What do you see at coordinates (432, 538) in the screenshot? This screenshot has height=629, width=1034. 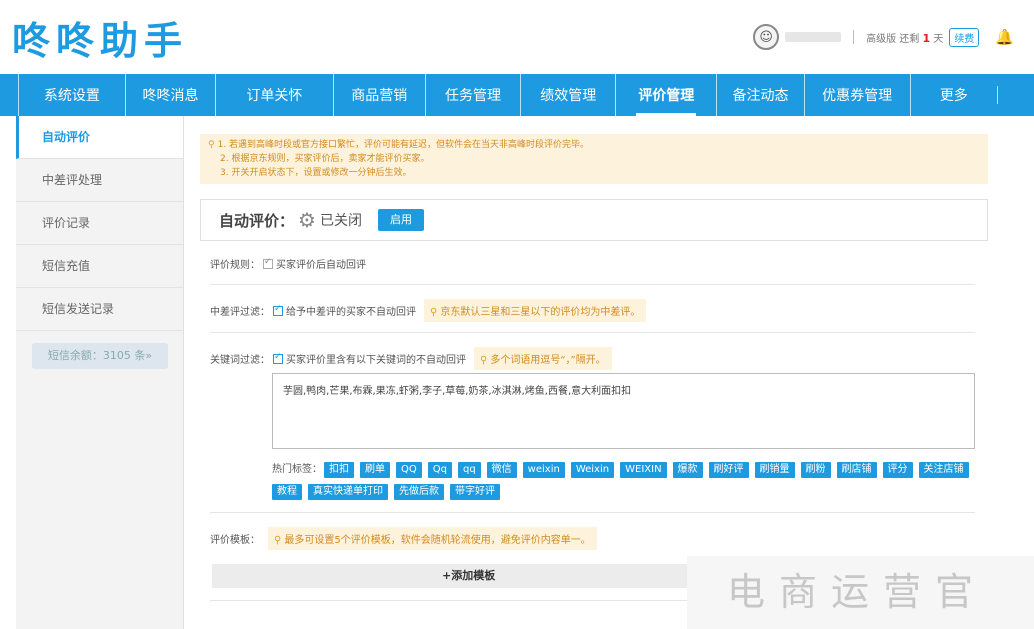 I see `template-tip: ⚲ 最多可设置5个评价模板，软件会随机轮流使用，避免评价内容单一。` at bounding box center [432, 538].